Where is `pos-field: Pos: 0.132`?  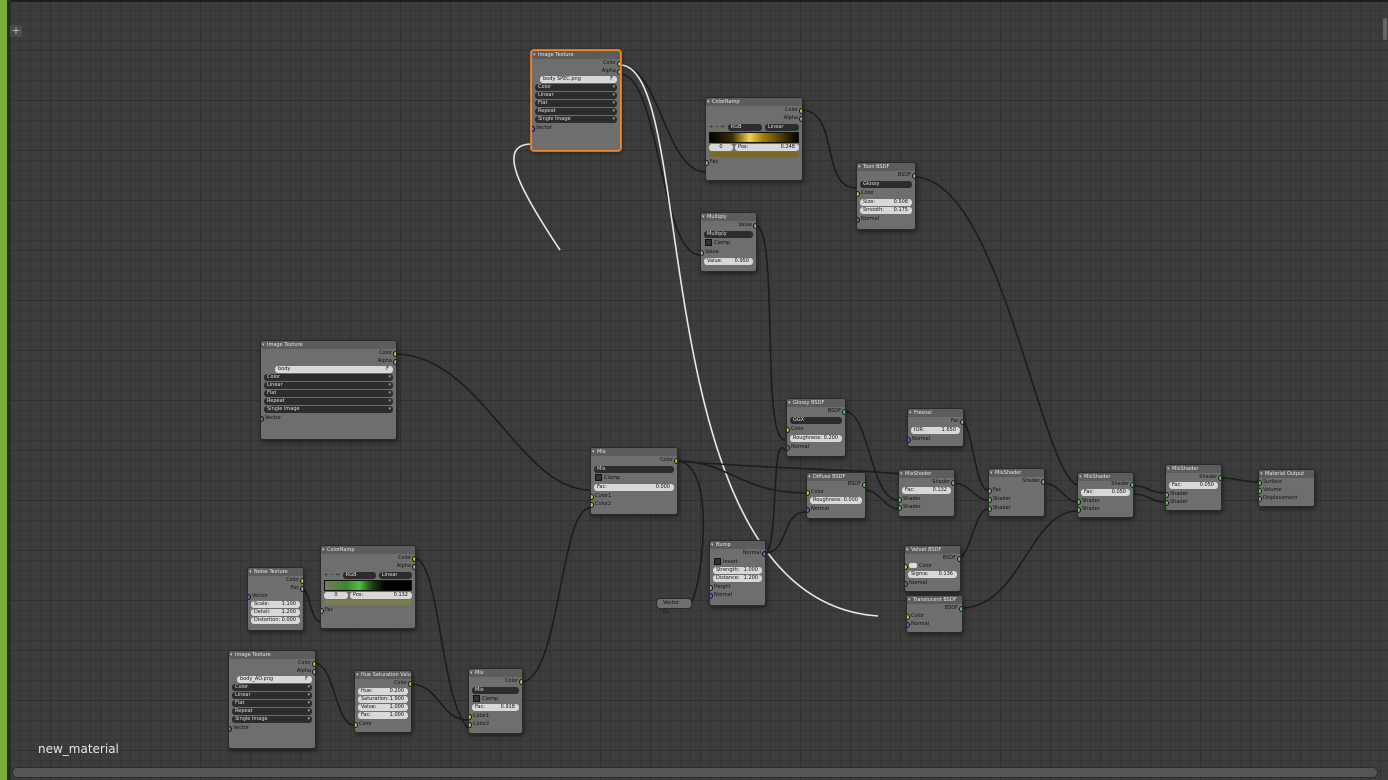
pos-field: Pos: 0.132 is located at coordinates (381, 595).